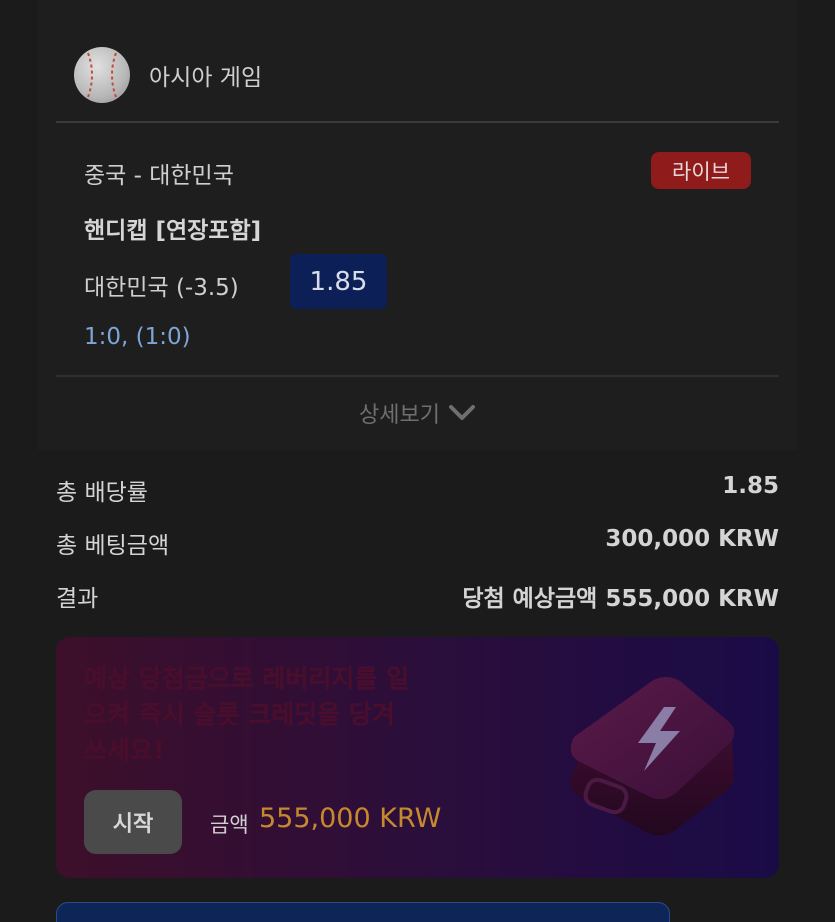  Describe the element at coordinates (133, 822) in the screenshot. I see `start-button: 시작` at that location.